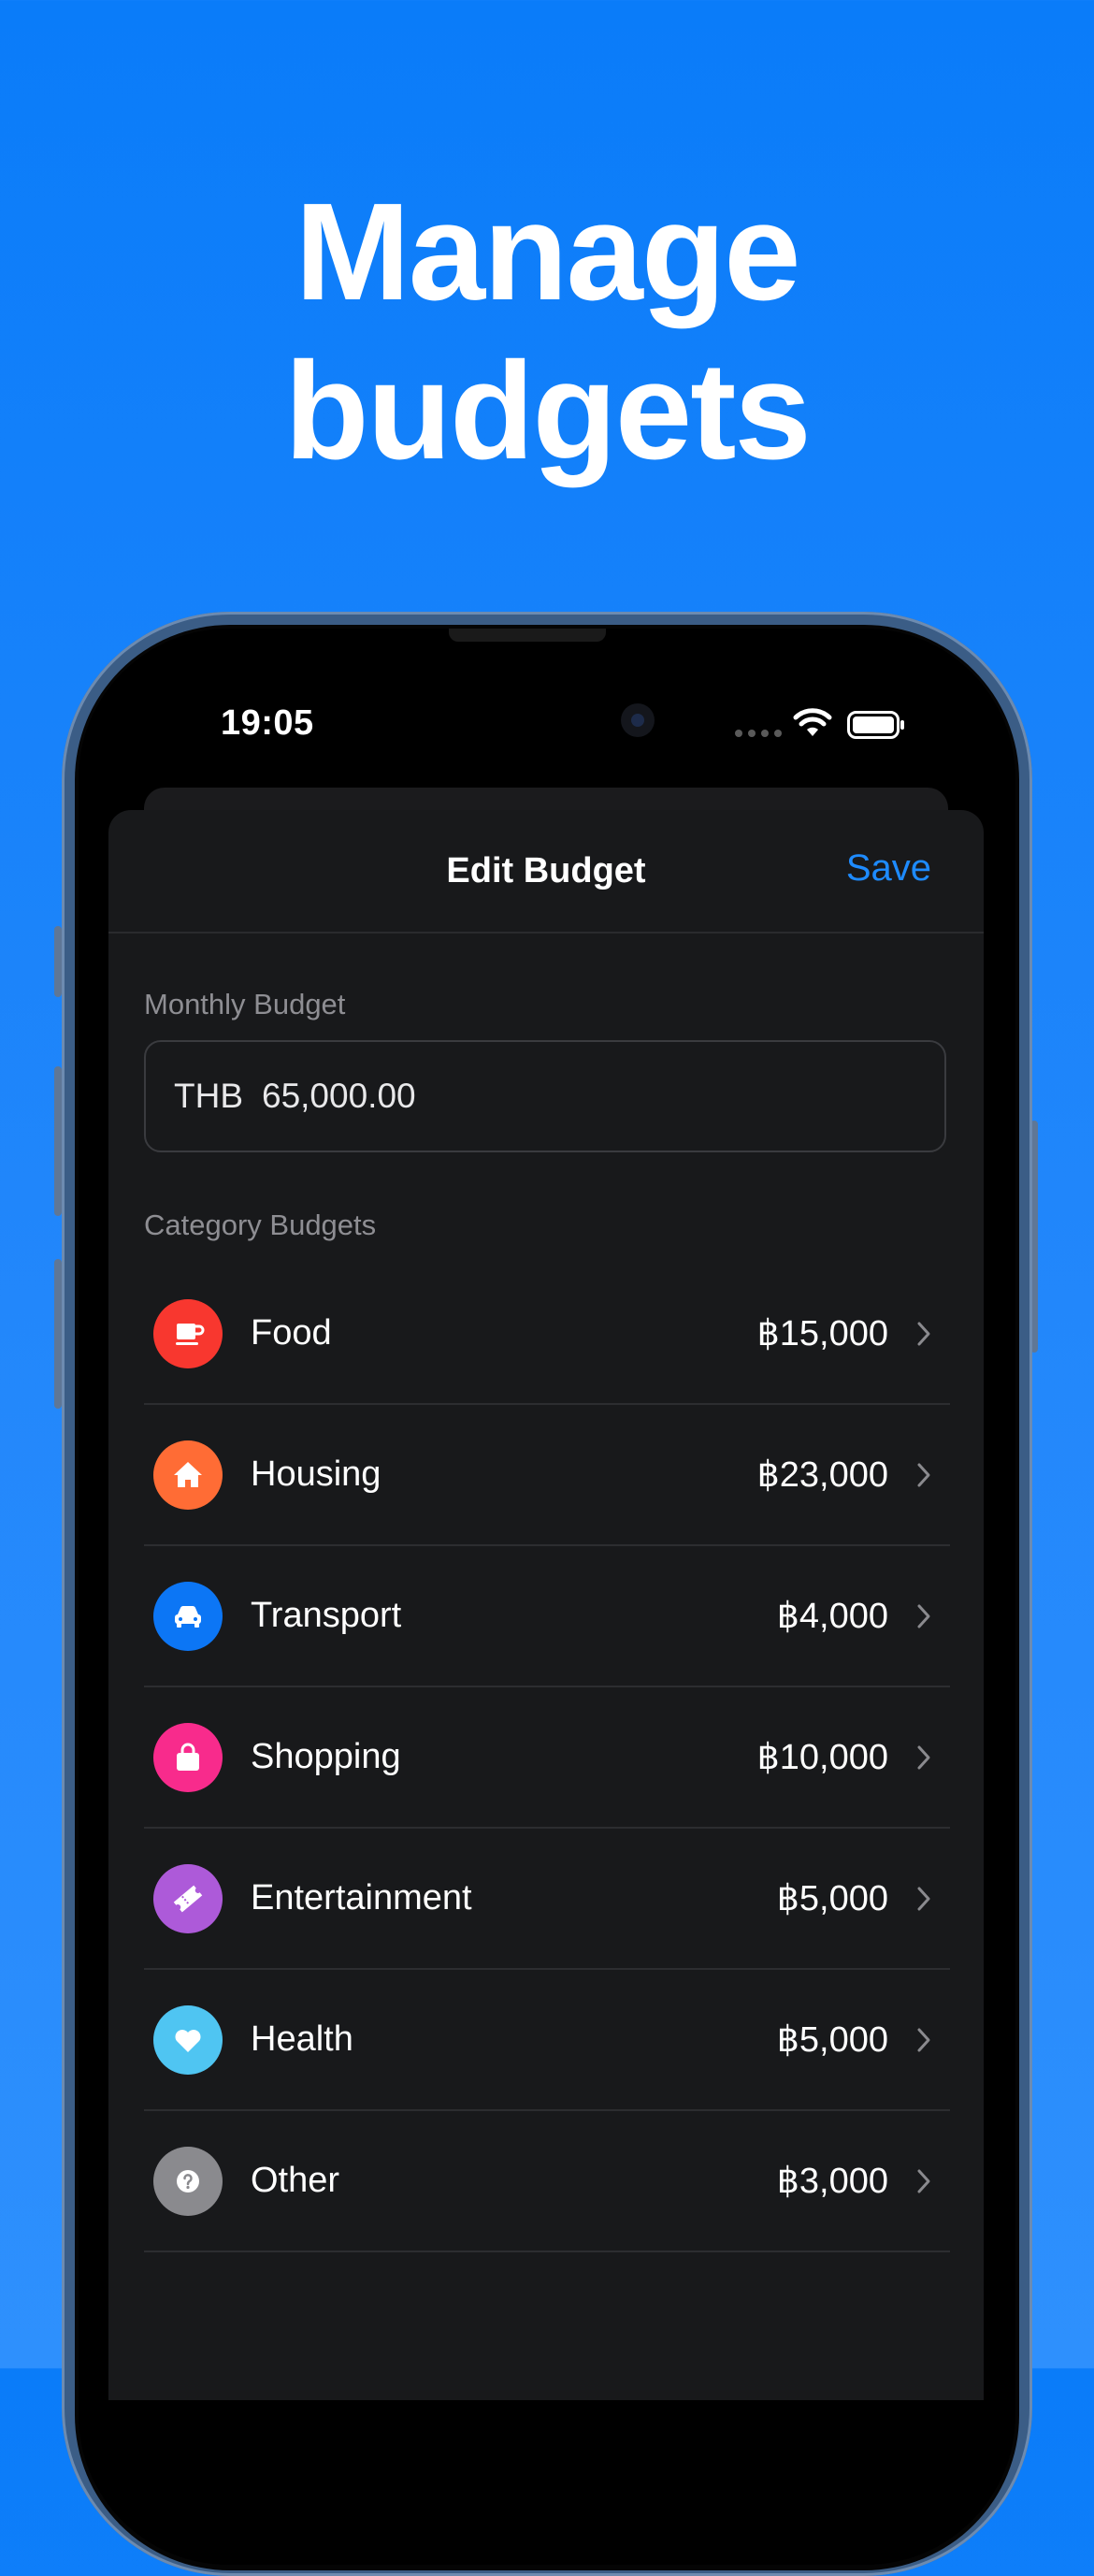  What do you see at coordinates (527, 636) in the screenshot?
I see `earpiece-speaker` at bounding box center [527, 636].